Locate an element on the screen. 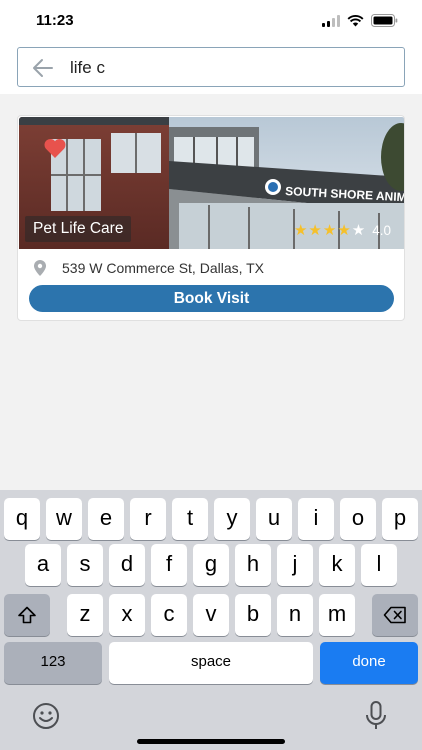 This screenshot has height=750, width=422. wifi-icon is located at coordinates (355, 20).